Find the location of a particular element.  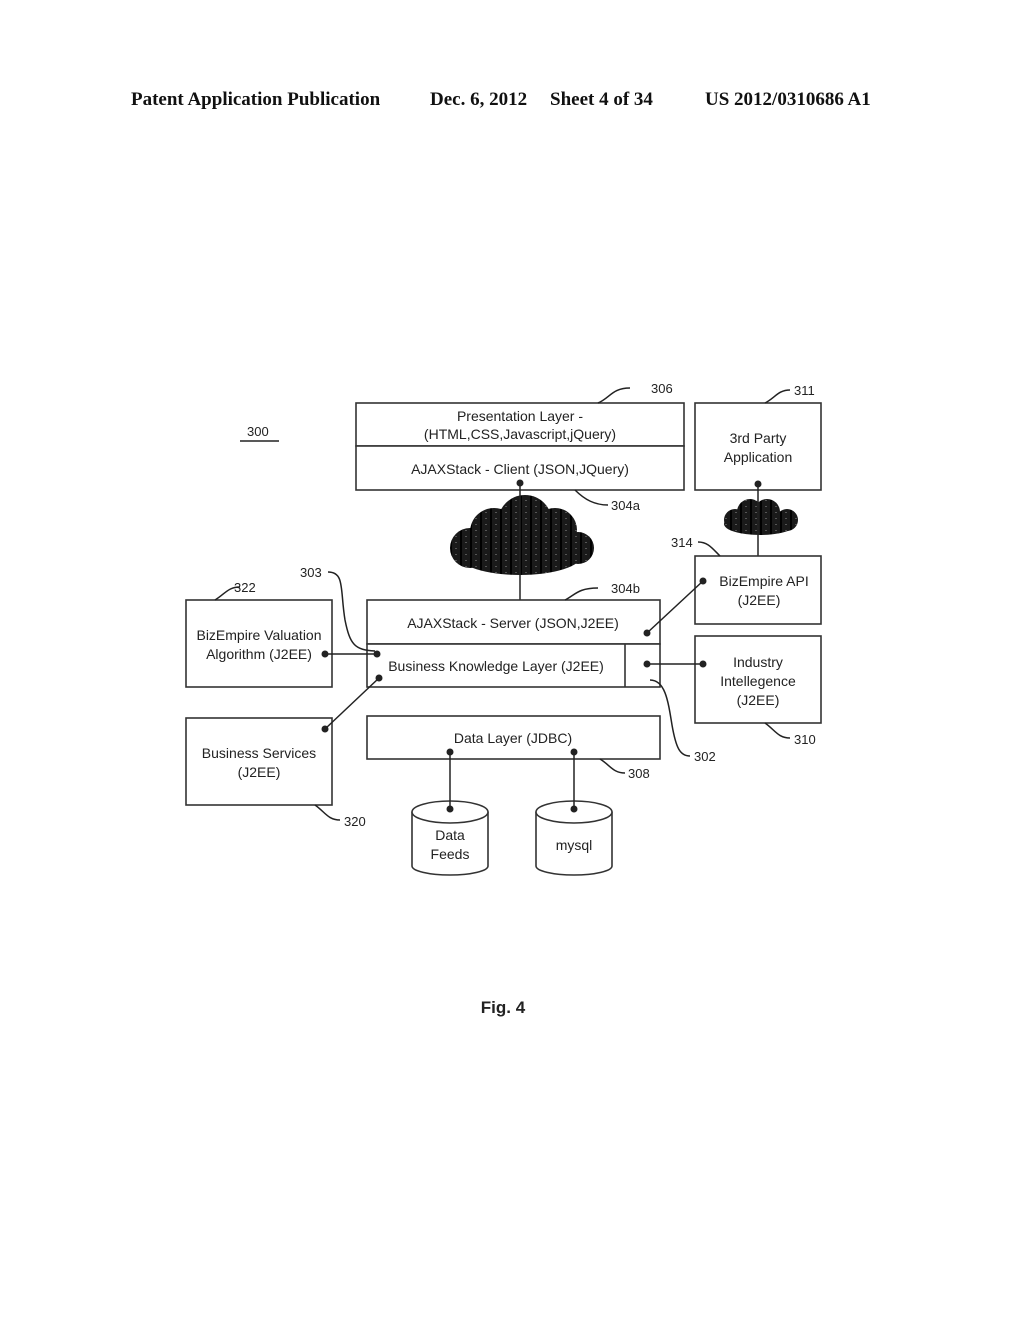

industry-line2: Intellegence is located at coordinates (758, 681).